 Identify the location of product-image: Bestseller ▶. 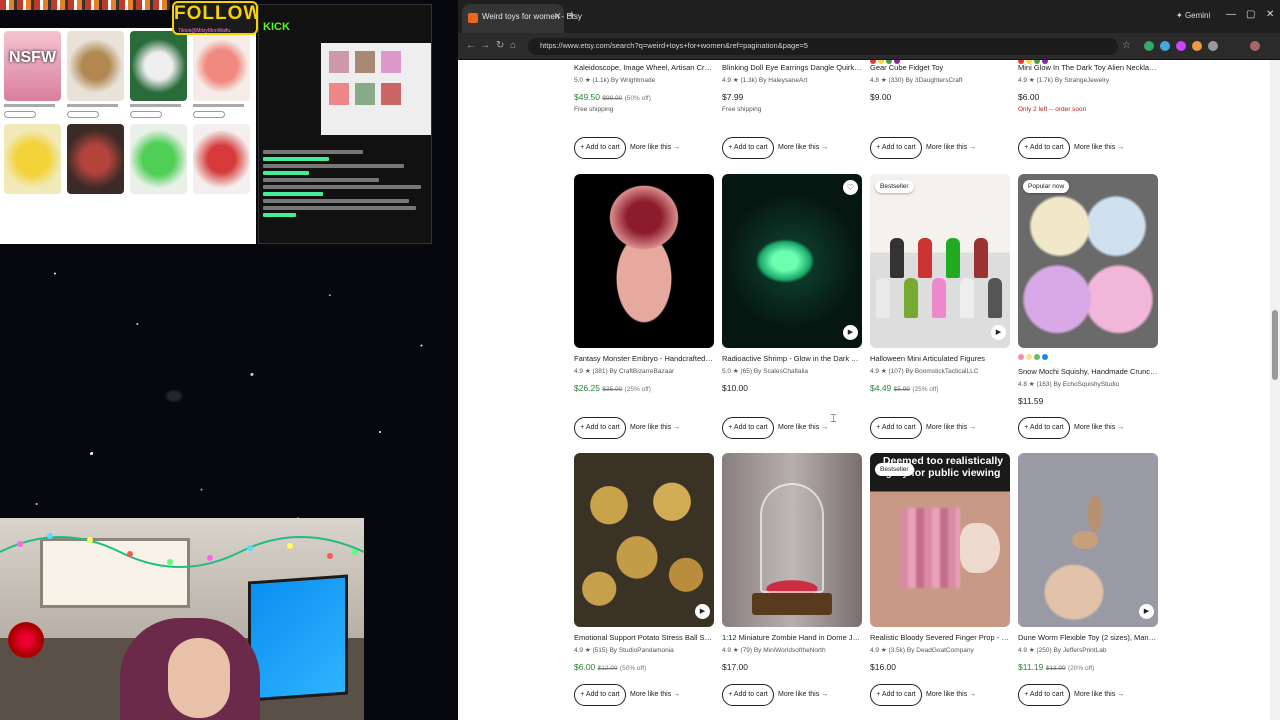
(940, 261).